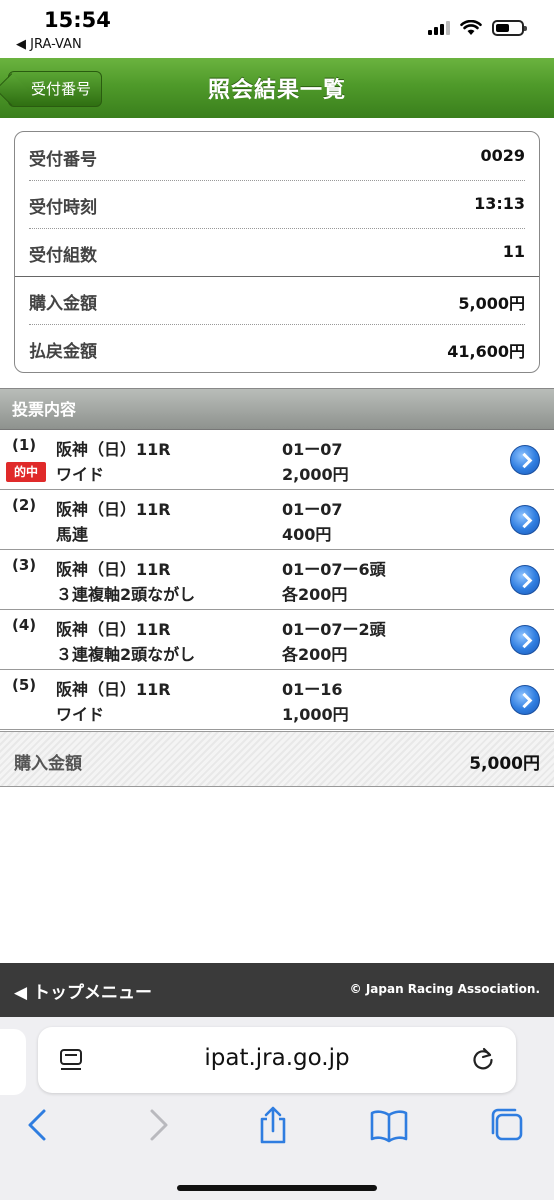 The height and width of the screenshot is (1200, 554). Describe the element at coordinates (273, 1125) in the screenshot. I see `share-icon` at that location.